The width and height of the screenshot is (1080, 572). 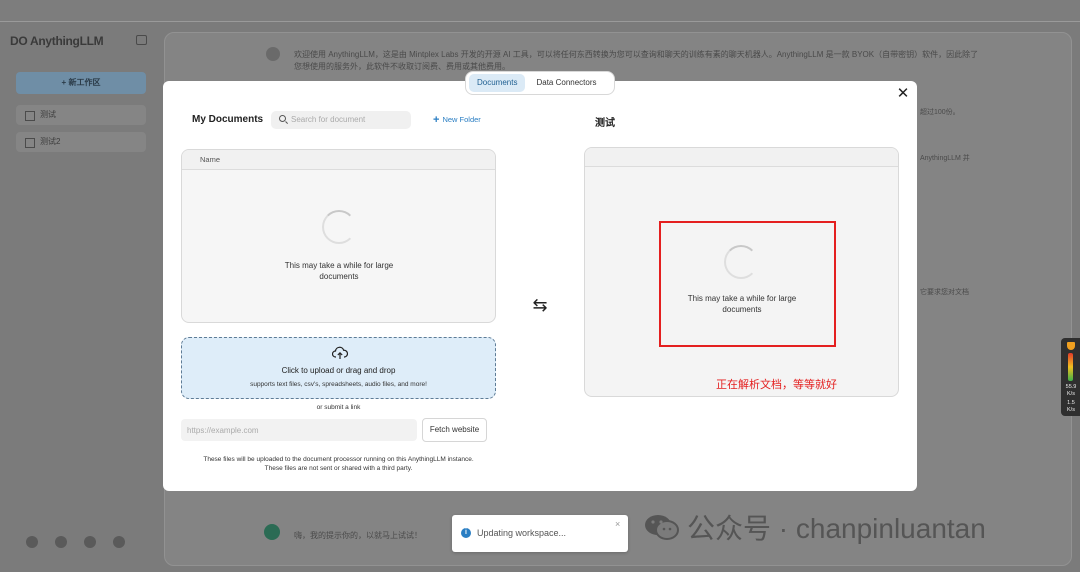 What do you see at coordinates (81, 142) in the screenshot?
I see `sidebar-item-workspace-2: 测试2` at bounding box center [81, 142].